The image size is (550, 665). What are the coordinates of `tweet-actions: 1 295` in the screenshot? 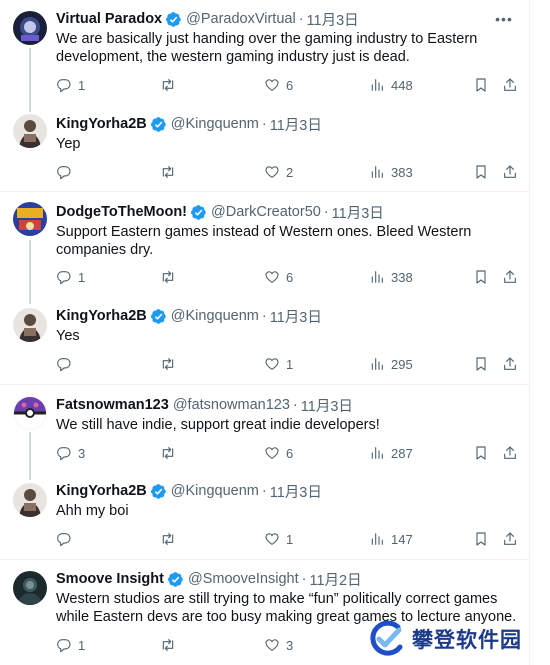 It's located at (288, 364).